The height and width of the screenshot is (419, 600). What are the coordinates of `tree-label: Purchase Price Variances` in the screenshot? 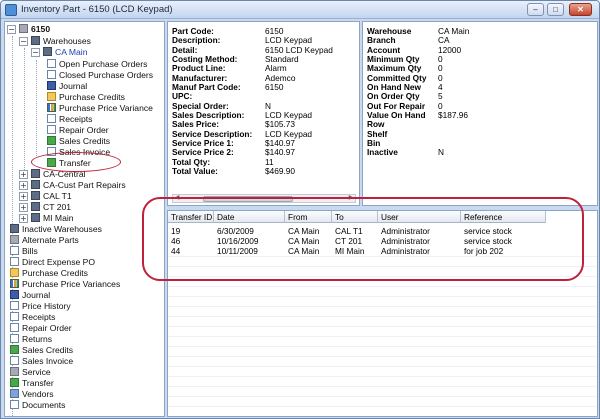 It's located at (71, 284).